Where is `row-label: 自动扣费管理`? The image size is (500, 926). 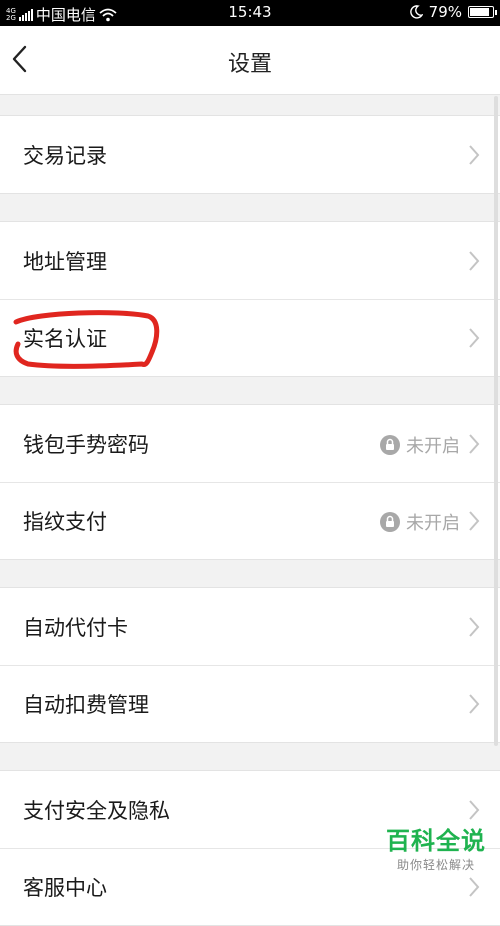 row-label: 自动扣费管理 is located at coordinates (86, 704).